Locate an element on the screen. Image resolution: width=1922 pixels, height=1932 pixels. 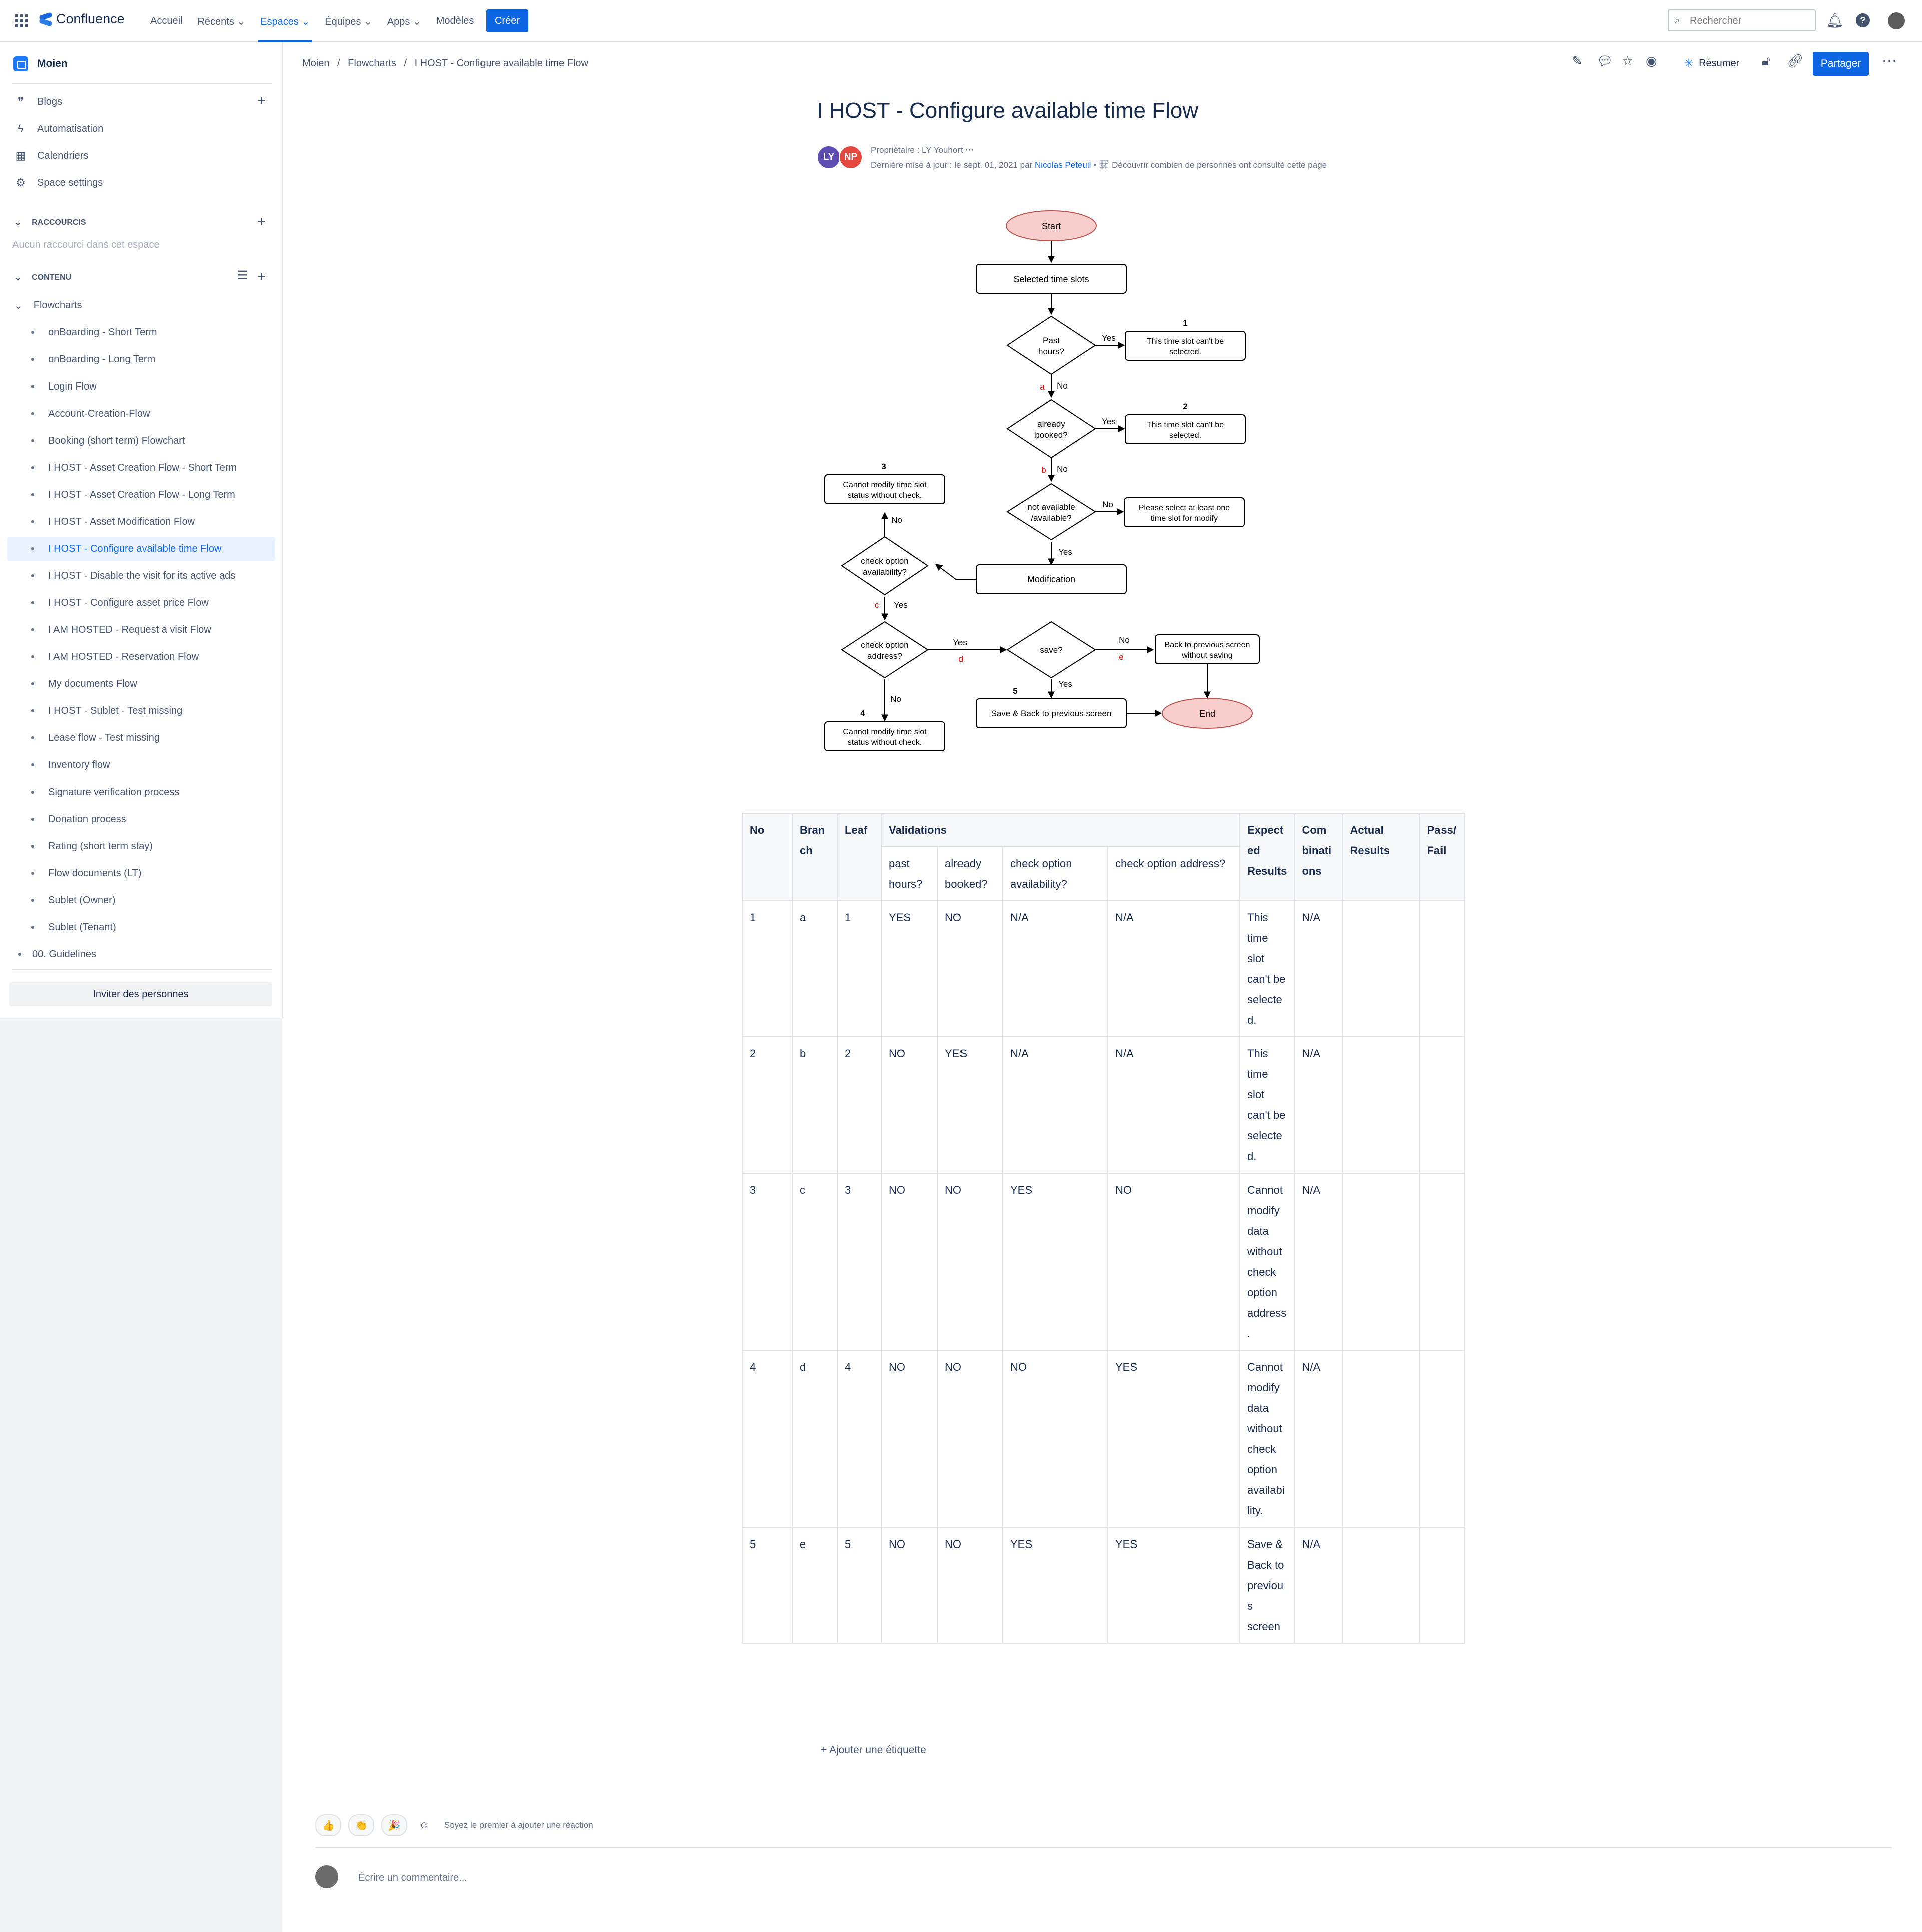
tree-item: Rating (short term stay) is located at coordinates (141, 846).